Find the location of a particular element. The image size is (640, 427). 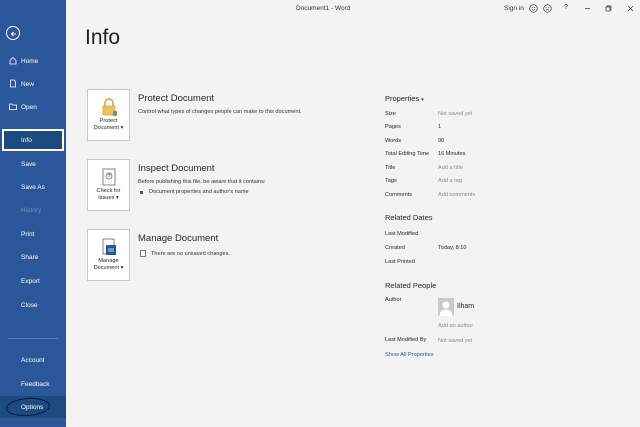

sidebar-item-label: New is located at coordinates (28, 84).